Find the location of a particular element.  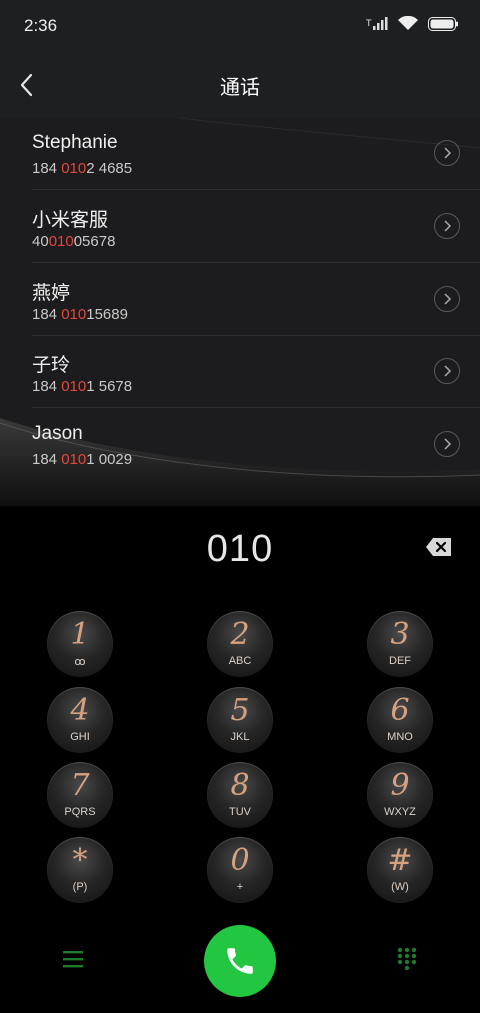

key-letters: PQRS is located at coordinates (80, 812).